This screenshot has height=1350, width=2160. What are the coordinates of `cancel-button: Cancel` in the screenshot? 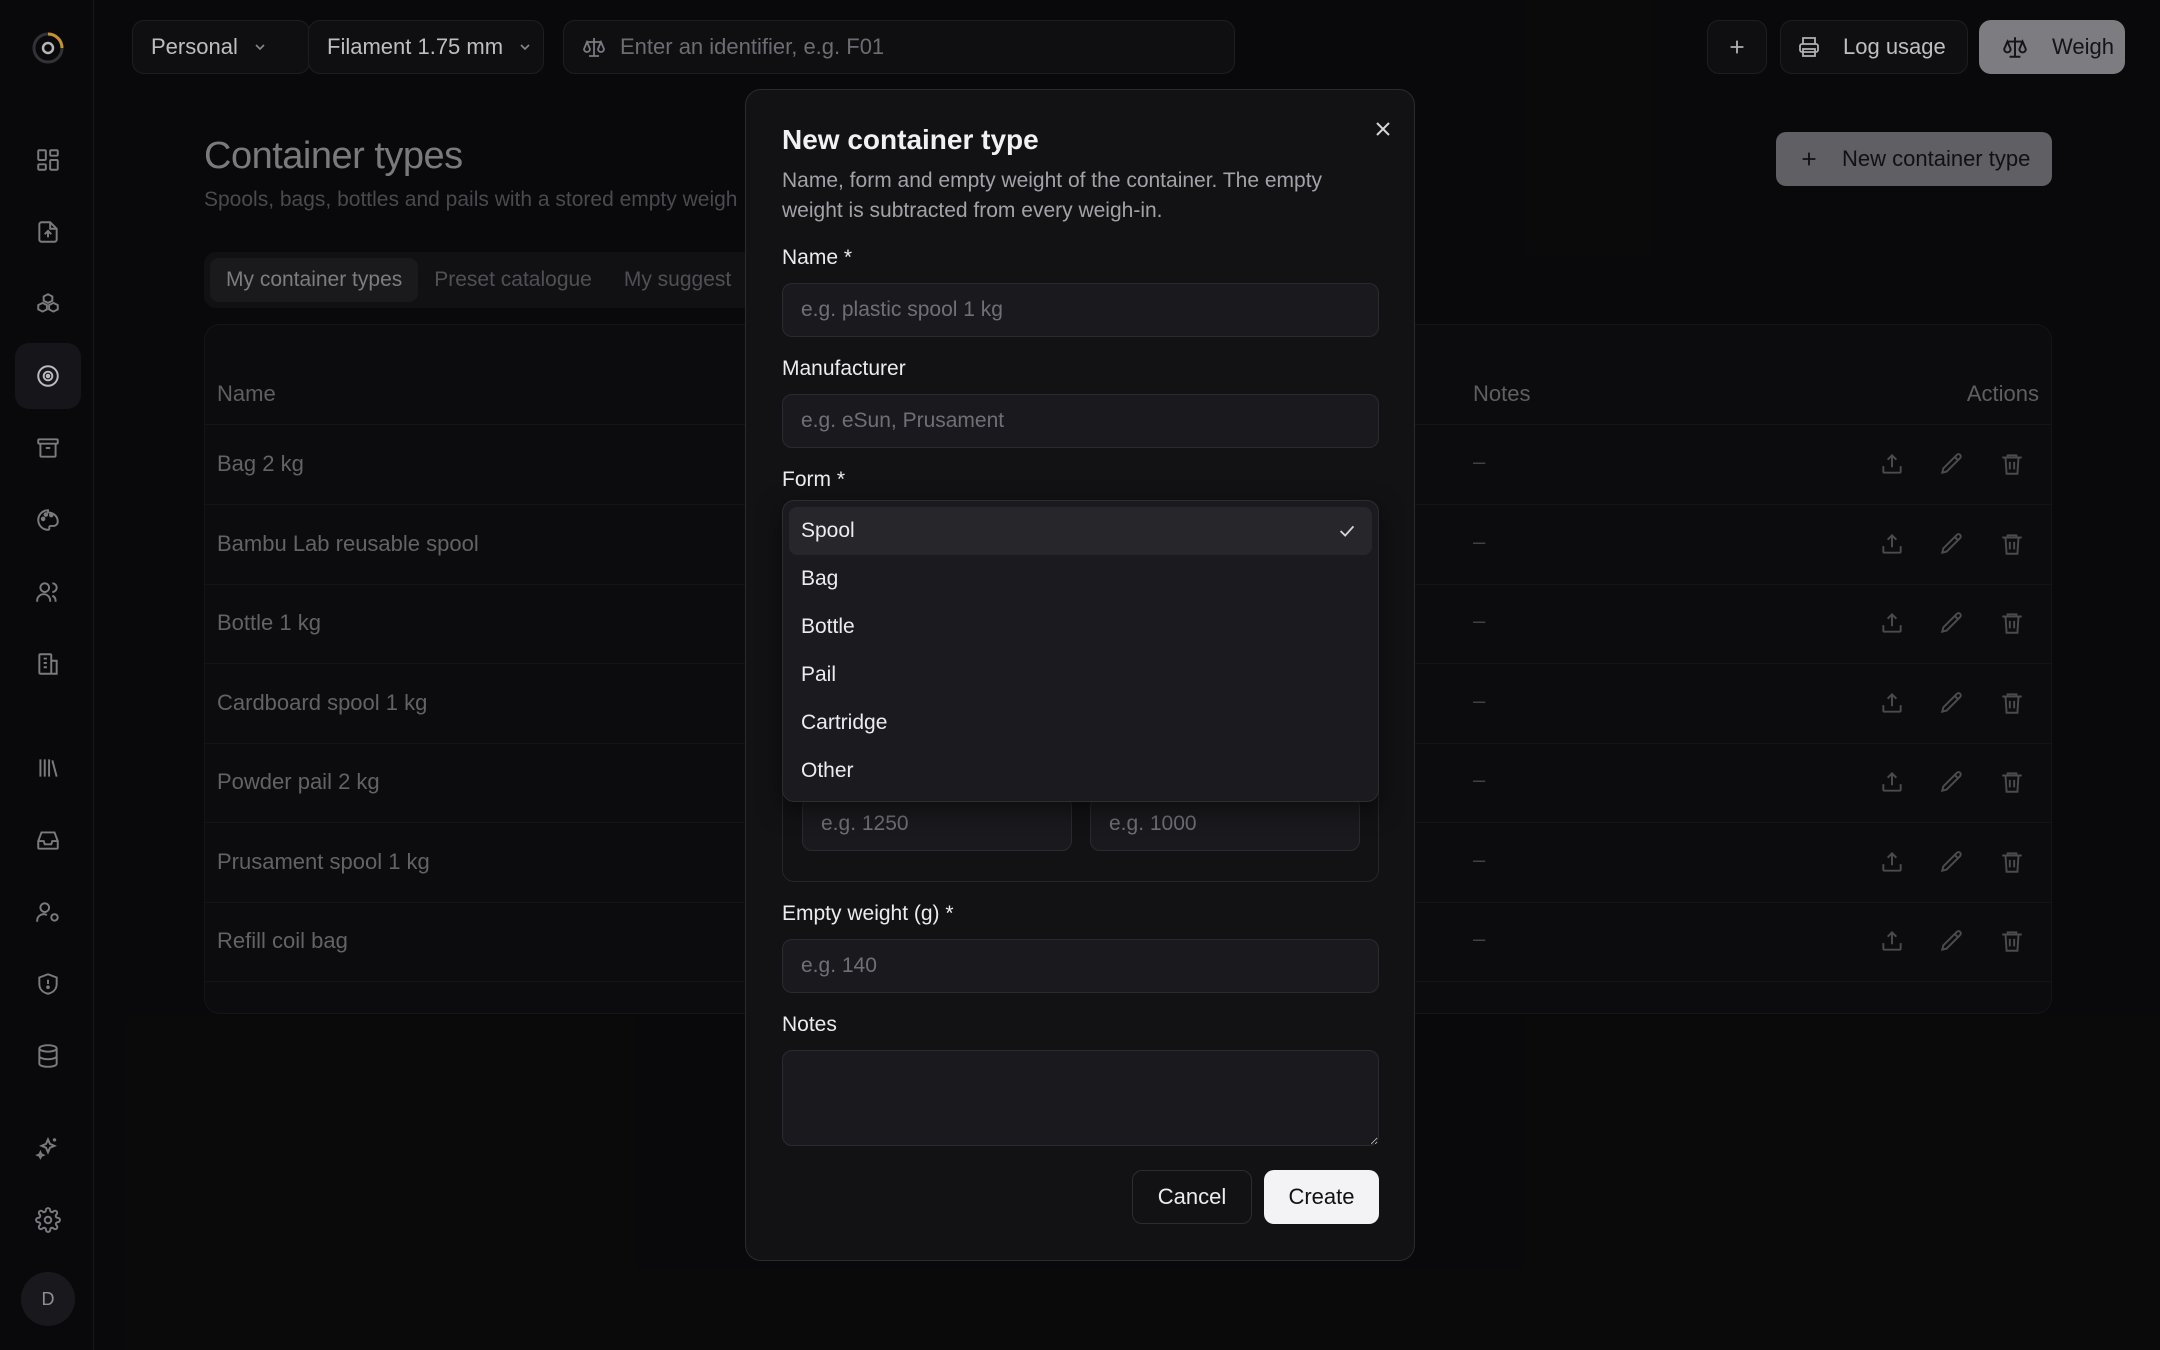 It's located at (1192, 1197).